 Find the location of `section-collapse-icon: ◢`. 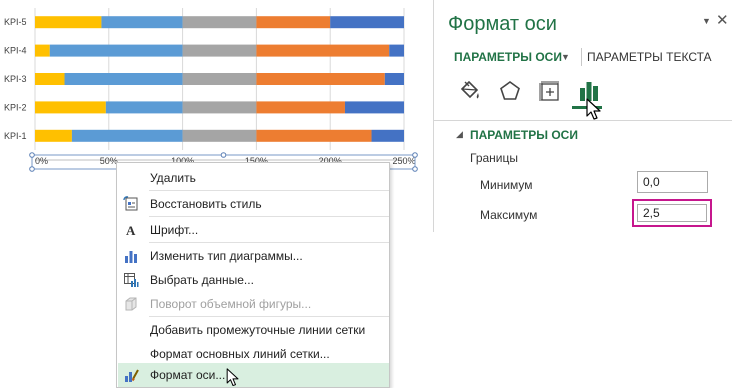

section-collapse-icon: ◢ is located at coordinates (459, 134).